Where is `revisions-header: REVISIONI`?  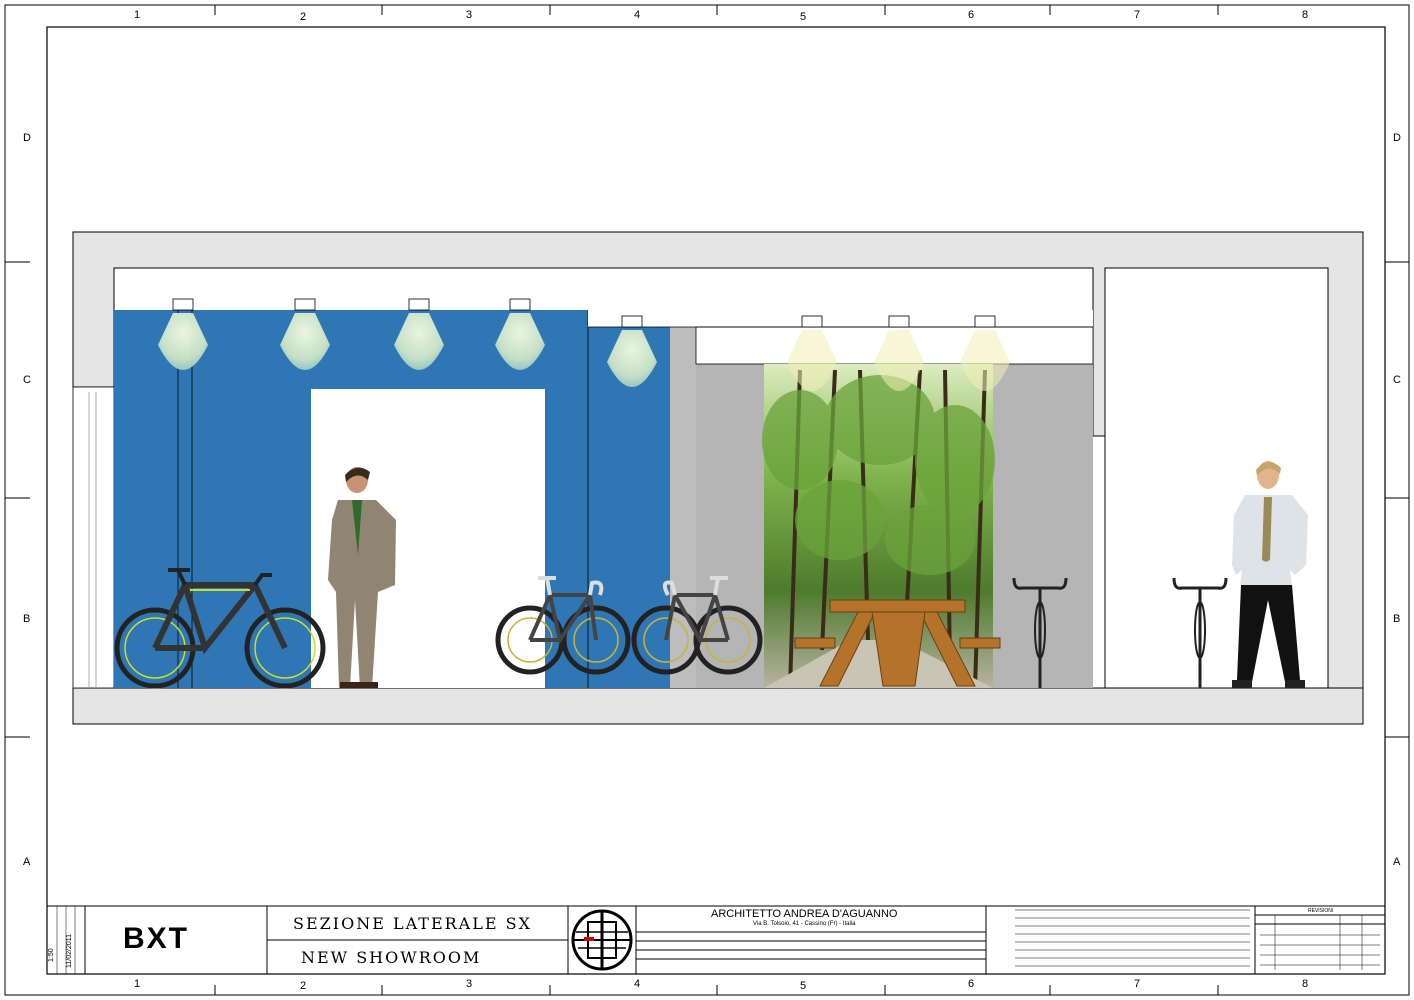
revisions-header: REVISIONI is located at coordinates (1321, 911).